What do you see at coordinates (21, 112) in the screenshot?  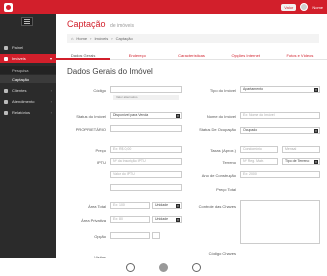 I see `sidebar-item-label: Relatórios` at bounding box center [21, 112].